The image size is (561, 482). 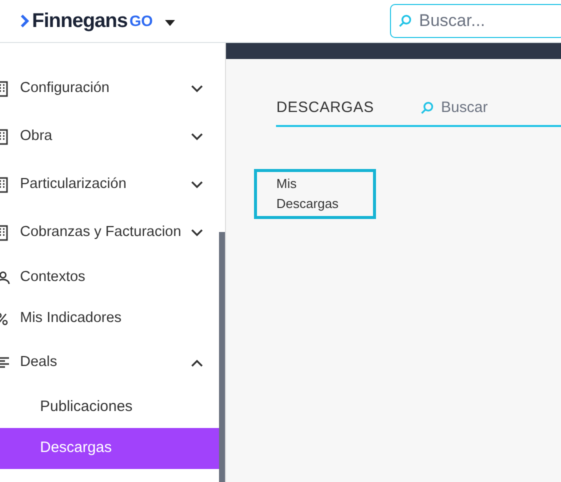 I want to click on brand-suffix: GO, so click(x=141, y=22).